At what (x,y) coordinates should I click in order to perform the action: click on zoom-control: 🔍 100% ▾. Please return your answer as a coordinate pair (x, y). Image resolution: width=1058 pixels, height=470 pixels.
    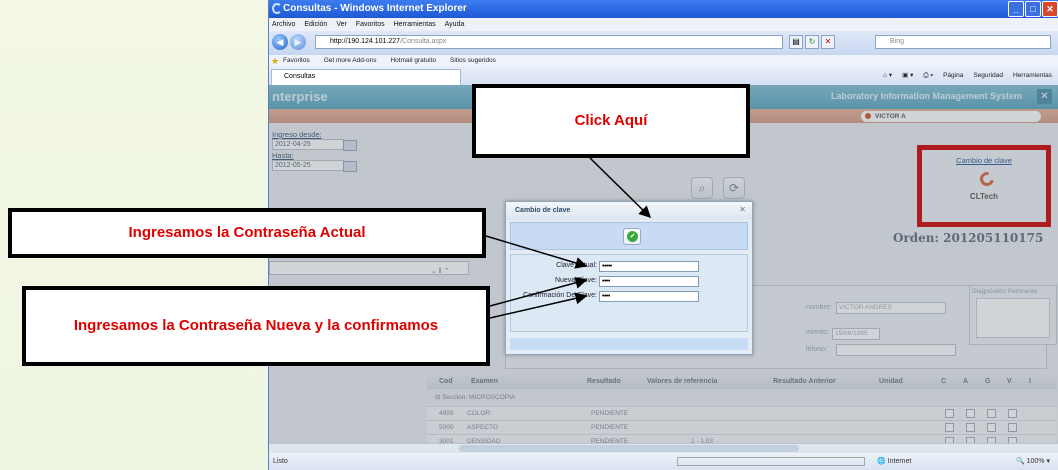
    Looking at the image, I should click on (1033, 461).